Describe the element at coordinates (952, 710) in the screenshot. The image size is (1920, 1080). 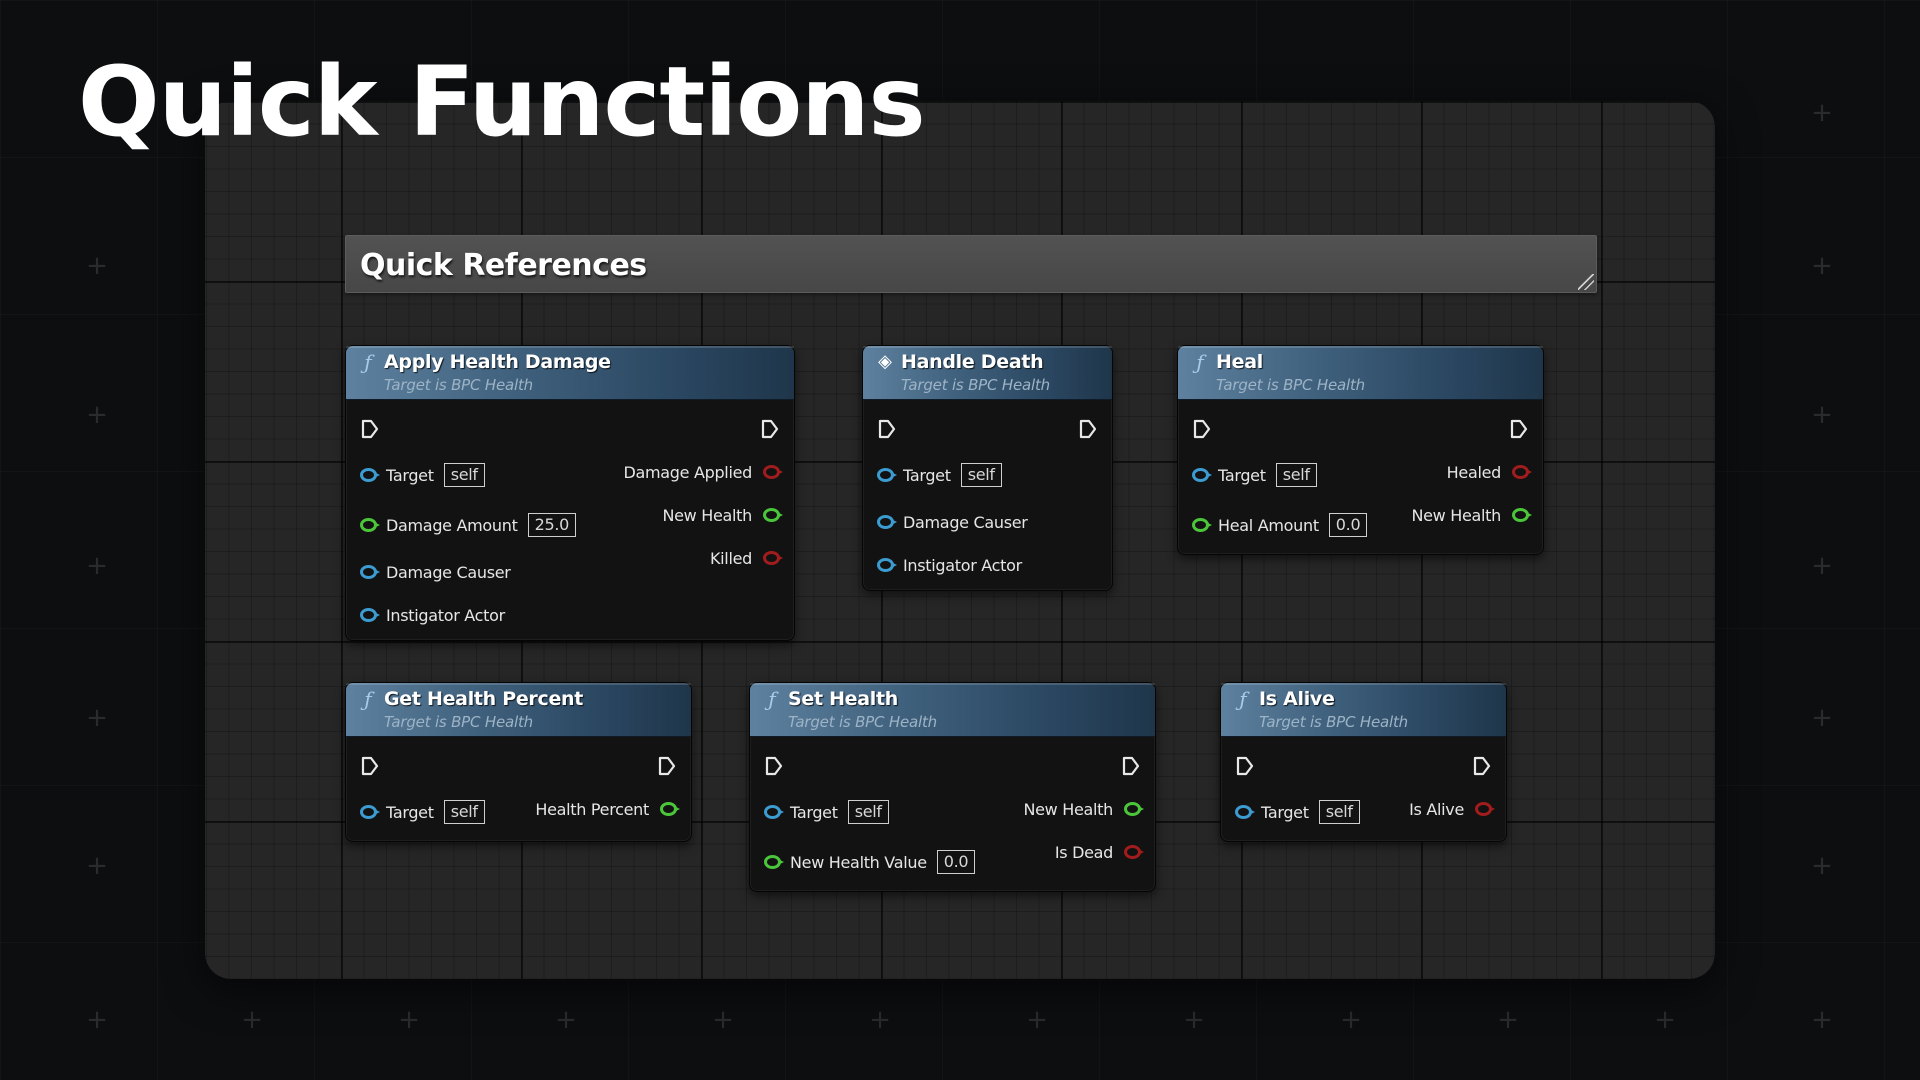
I see `node-header: ƒ Set Health Target is BPC Health` at that location.